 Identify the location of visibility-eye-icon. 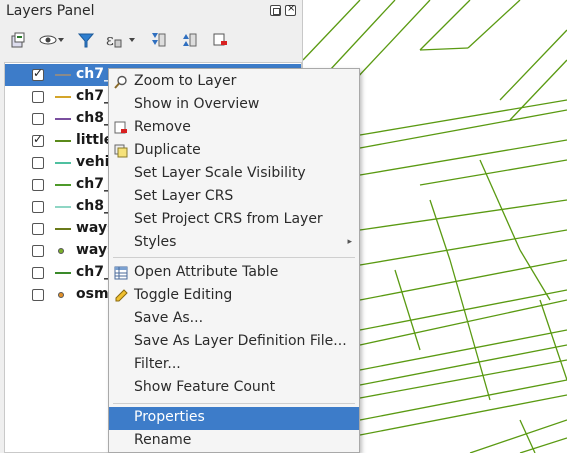
(52, 40).